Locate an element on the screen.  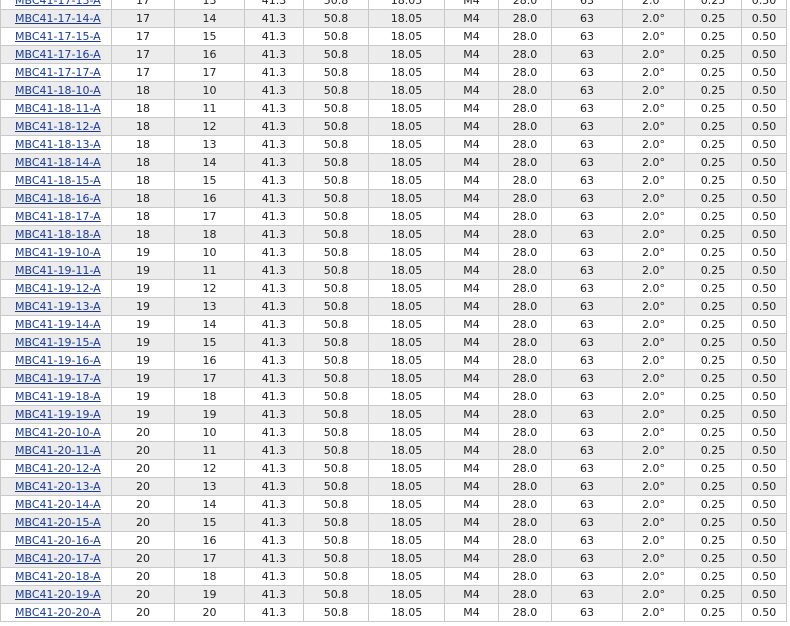
part-number-cell: MBC41-19-14-A is located at coordinates (56, 324).